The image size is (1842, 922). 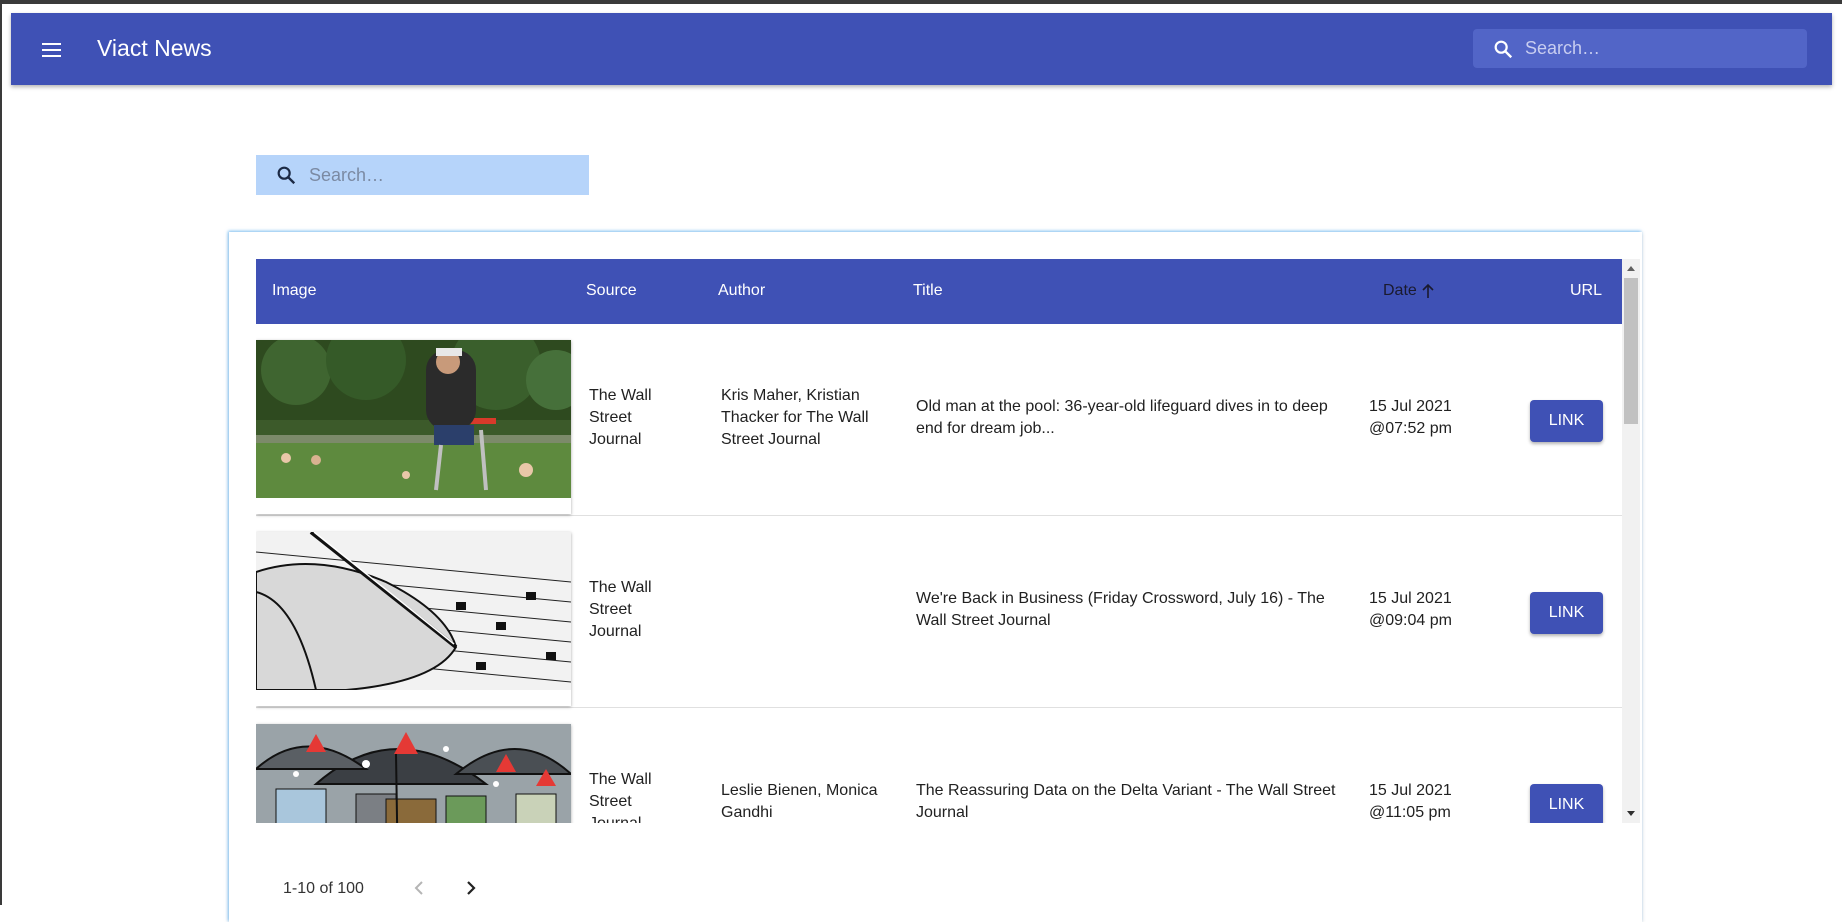 I want to click on row-date-time: @09:04 pm, so click(x=1410, y=620).